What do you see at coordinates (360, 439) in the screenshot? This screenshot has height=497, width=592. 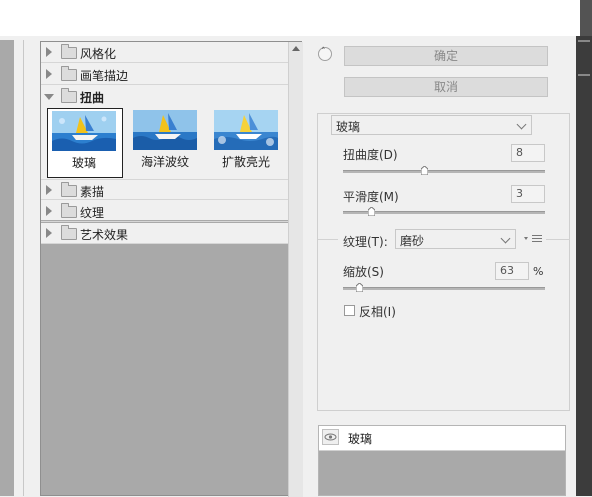 I see `effect-layer-name: 玻璃` at bounding box center [360, 439].